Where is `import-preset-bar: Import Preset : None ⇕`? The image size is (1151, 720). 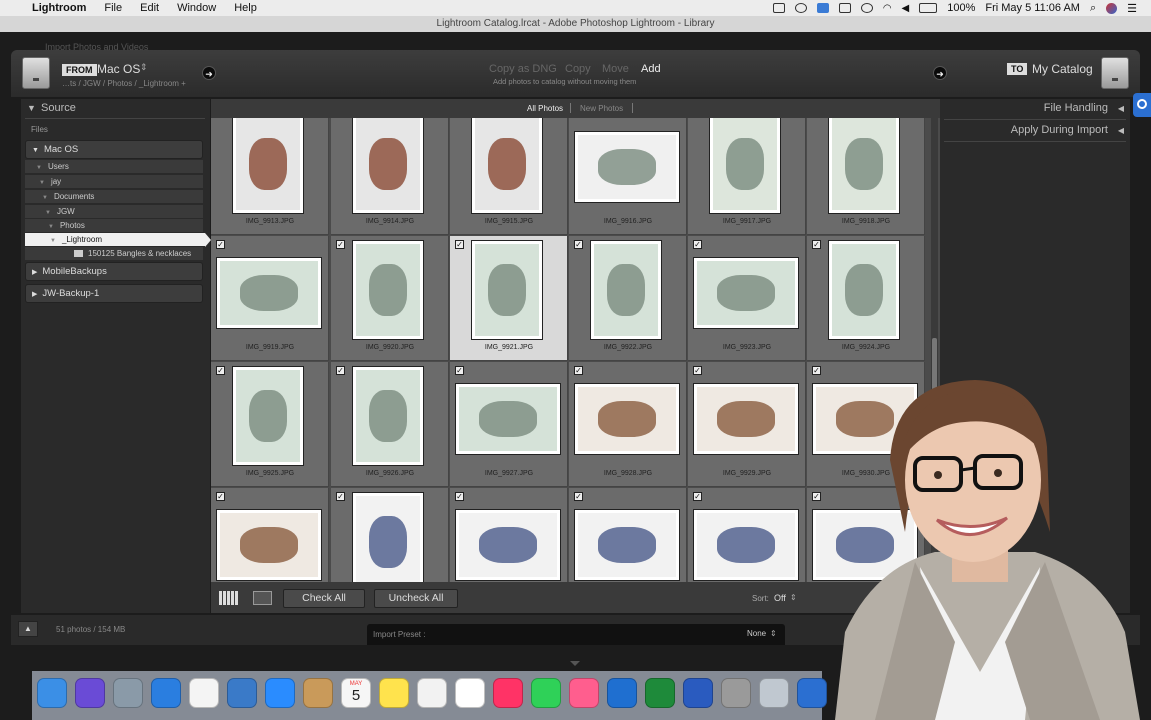 import-preset-bar: Import Preset : None ⇕ is located at coordinates (576, 634).